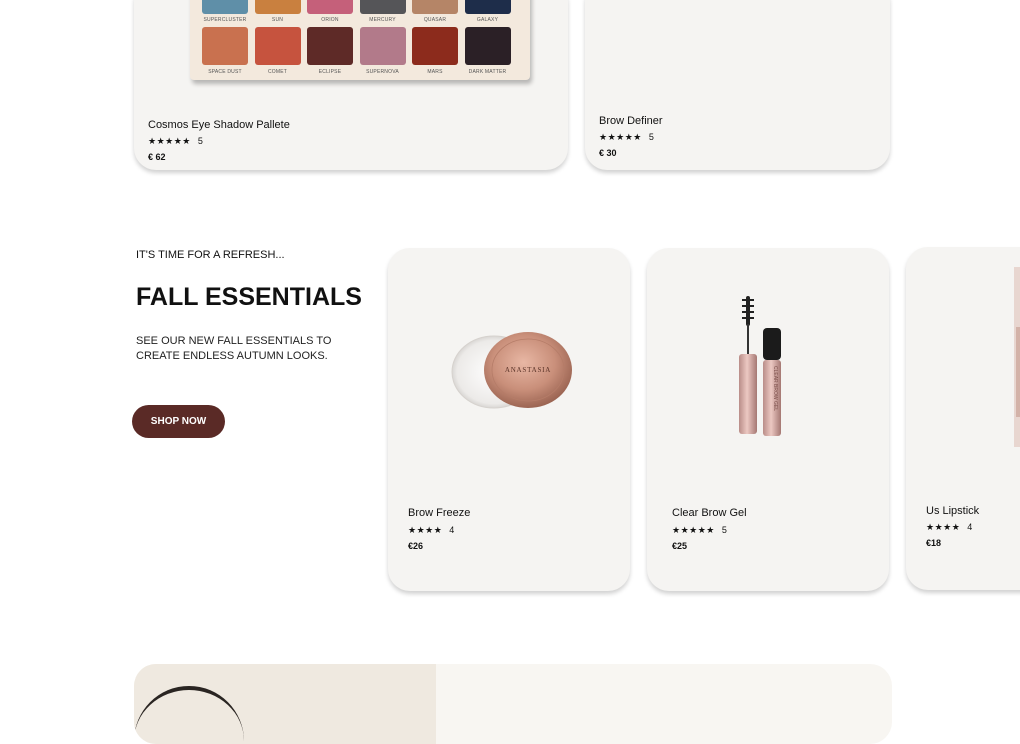 This screenshot has width=1020, height=744. I want to click on promo-headline: FALL ESSENTIALS, so click(249, 297).